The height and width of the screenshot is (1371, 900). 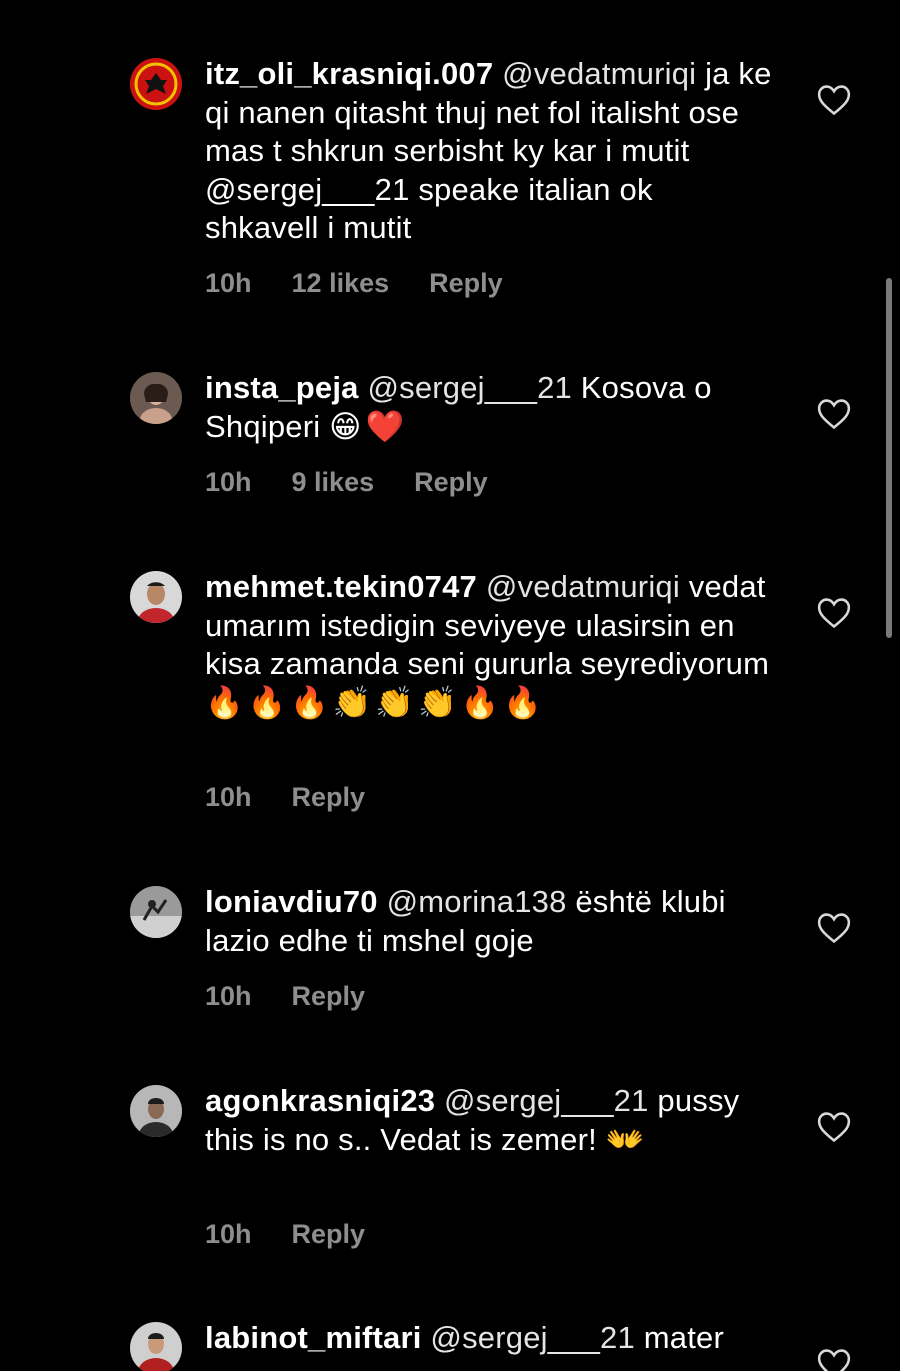 What do you see at coordinates (156, 84) in the screenshot?
I see `uck-emblem-avatar-icon` at bounding box center [156, 84].